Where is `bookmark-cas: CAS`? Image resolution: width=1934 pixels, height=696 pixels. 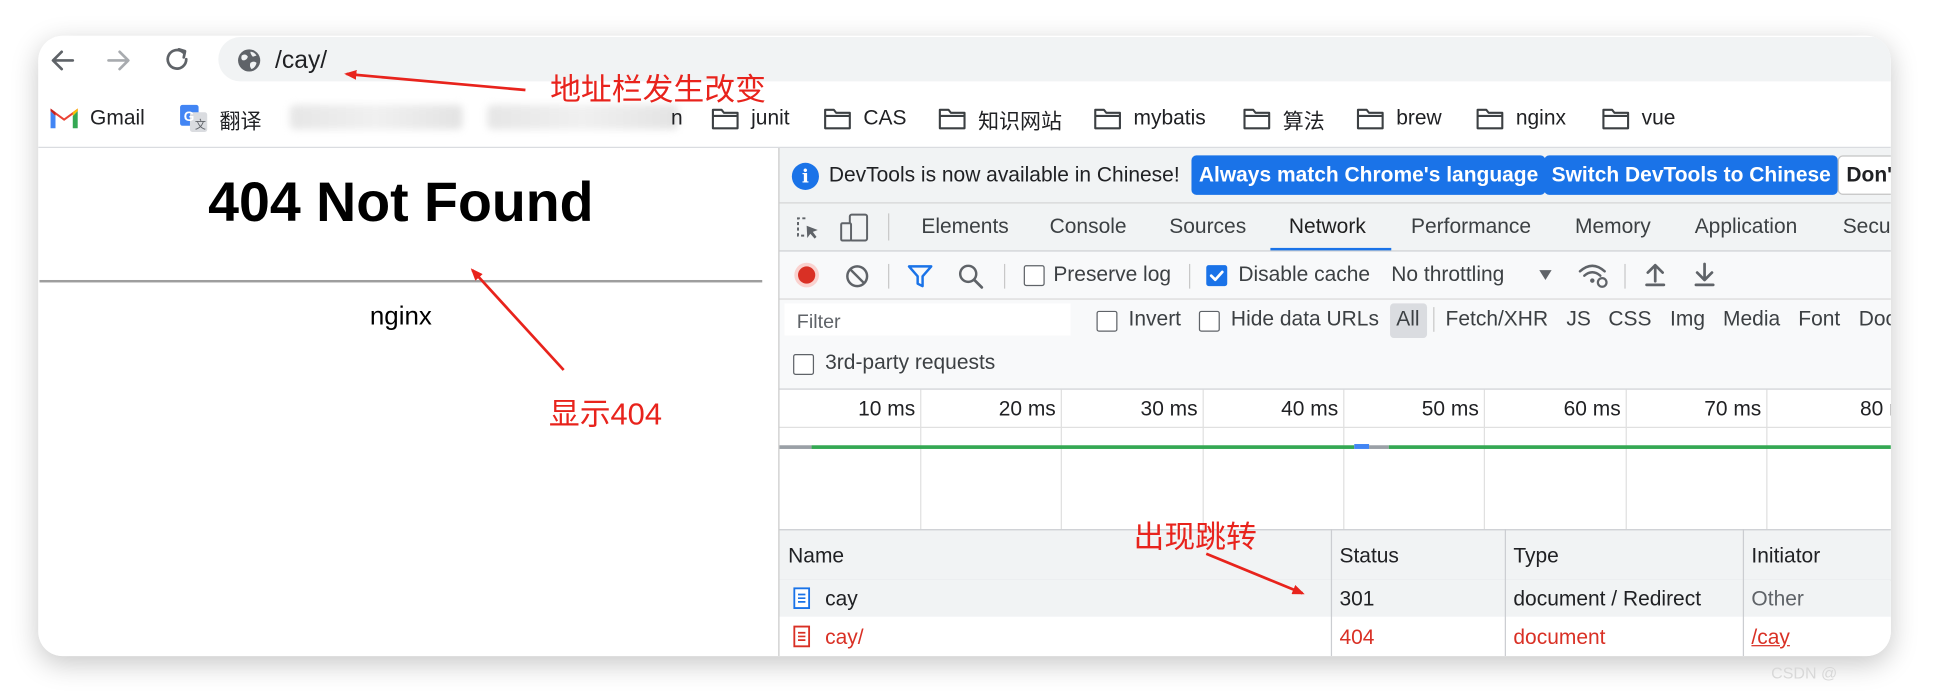 bookmark-cas: CAS is located at coordinates (865, 119).